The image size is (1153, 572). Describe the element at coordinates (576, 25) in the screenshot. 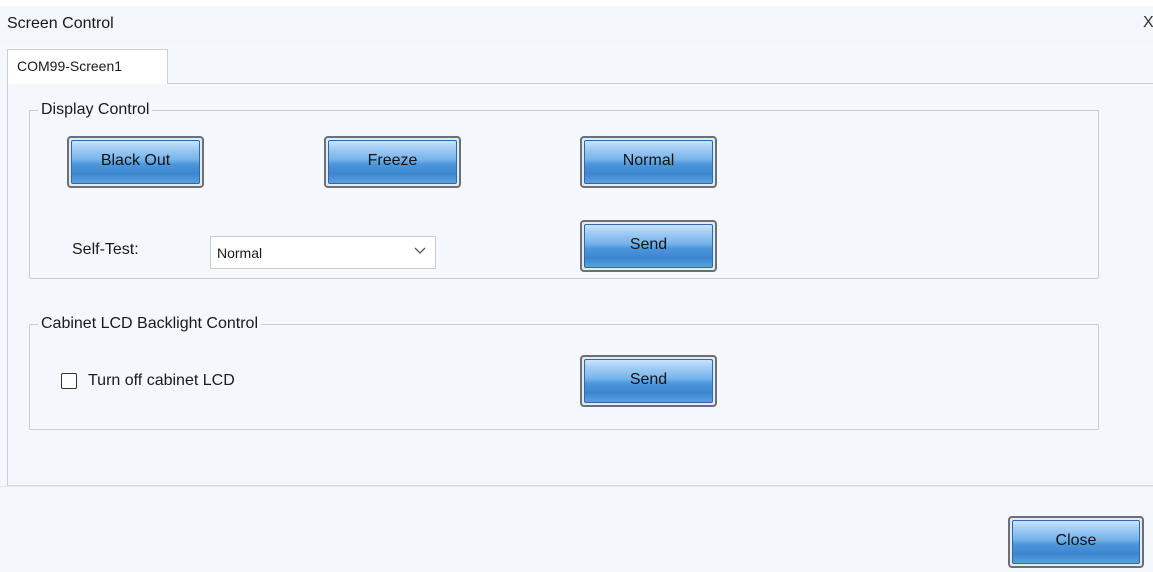

I see `title-bar: Screen Control X` at that location.